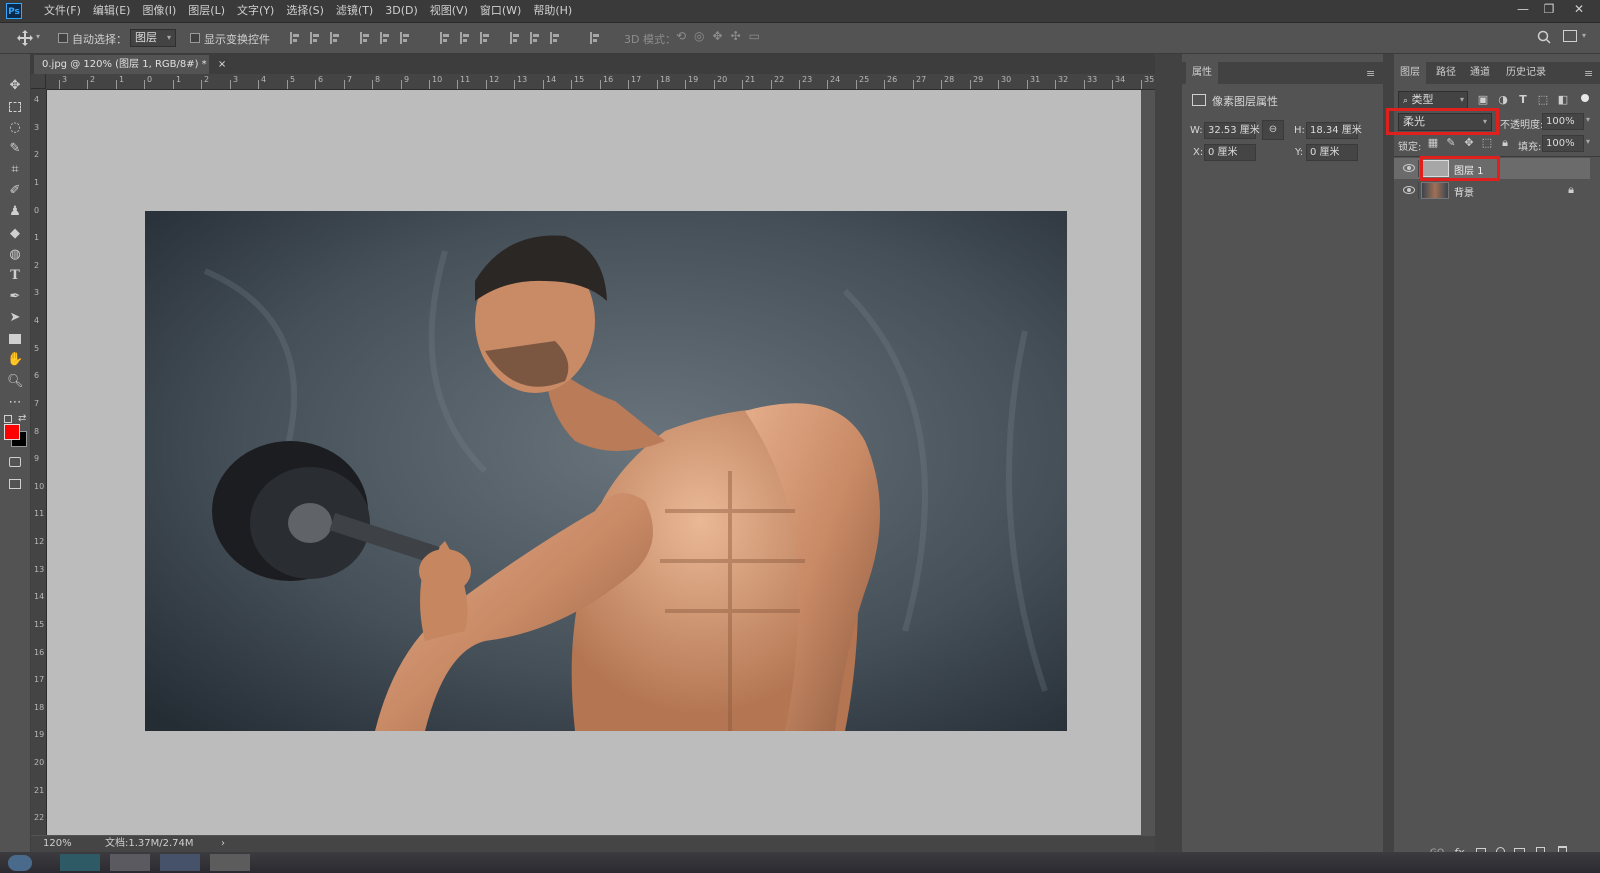 This screenshot has width=1600, height=873. I want to click on layer-name: 背景, so click(1464, 191).